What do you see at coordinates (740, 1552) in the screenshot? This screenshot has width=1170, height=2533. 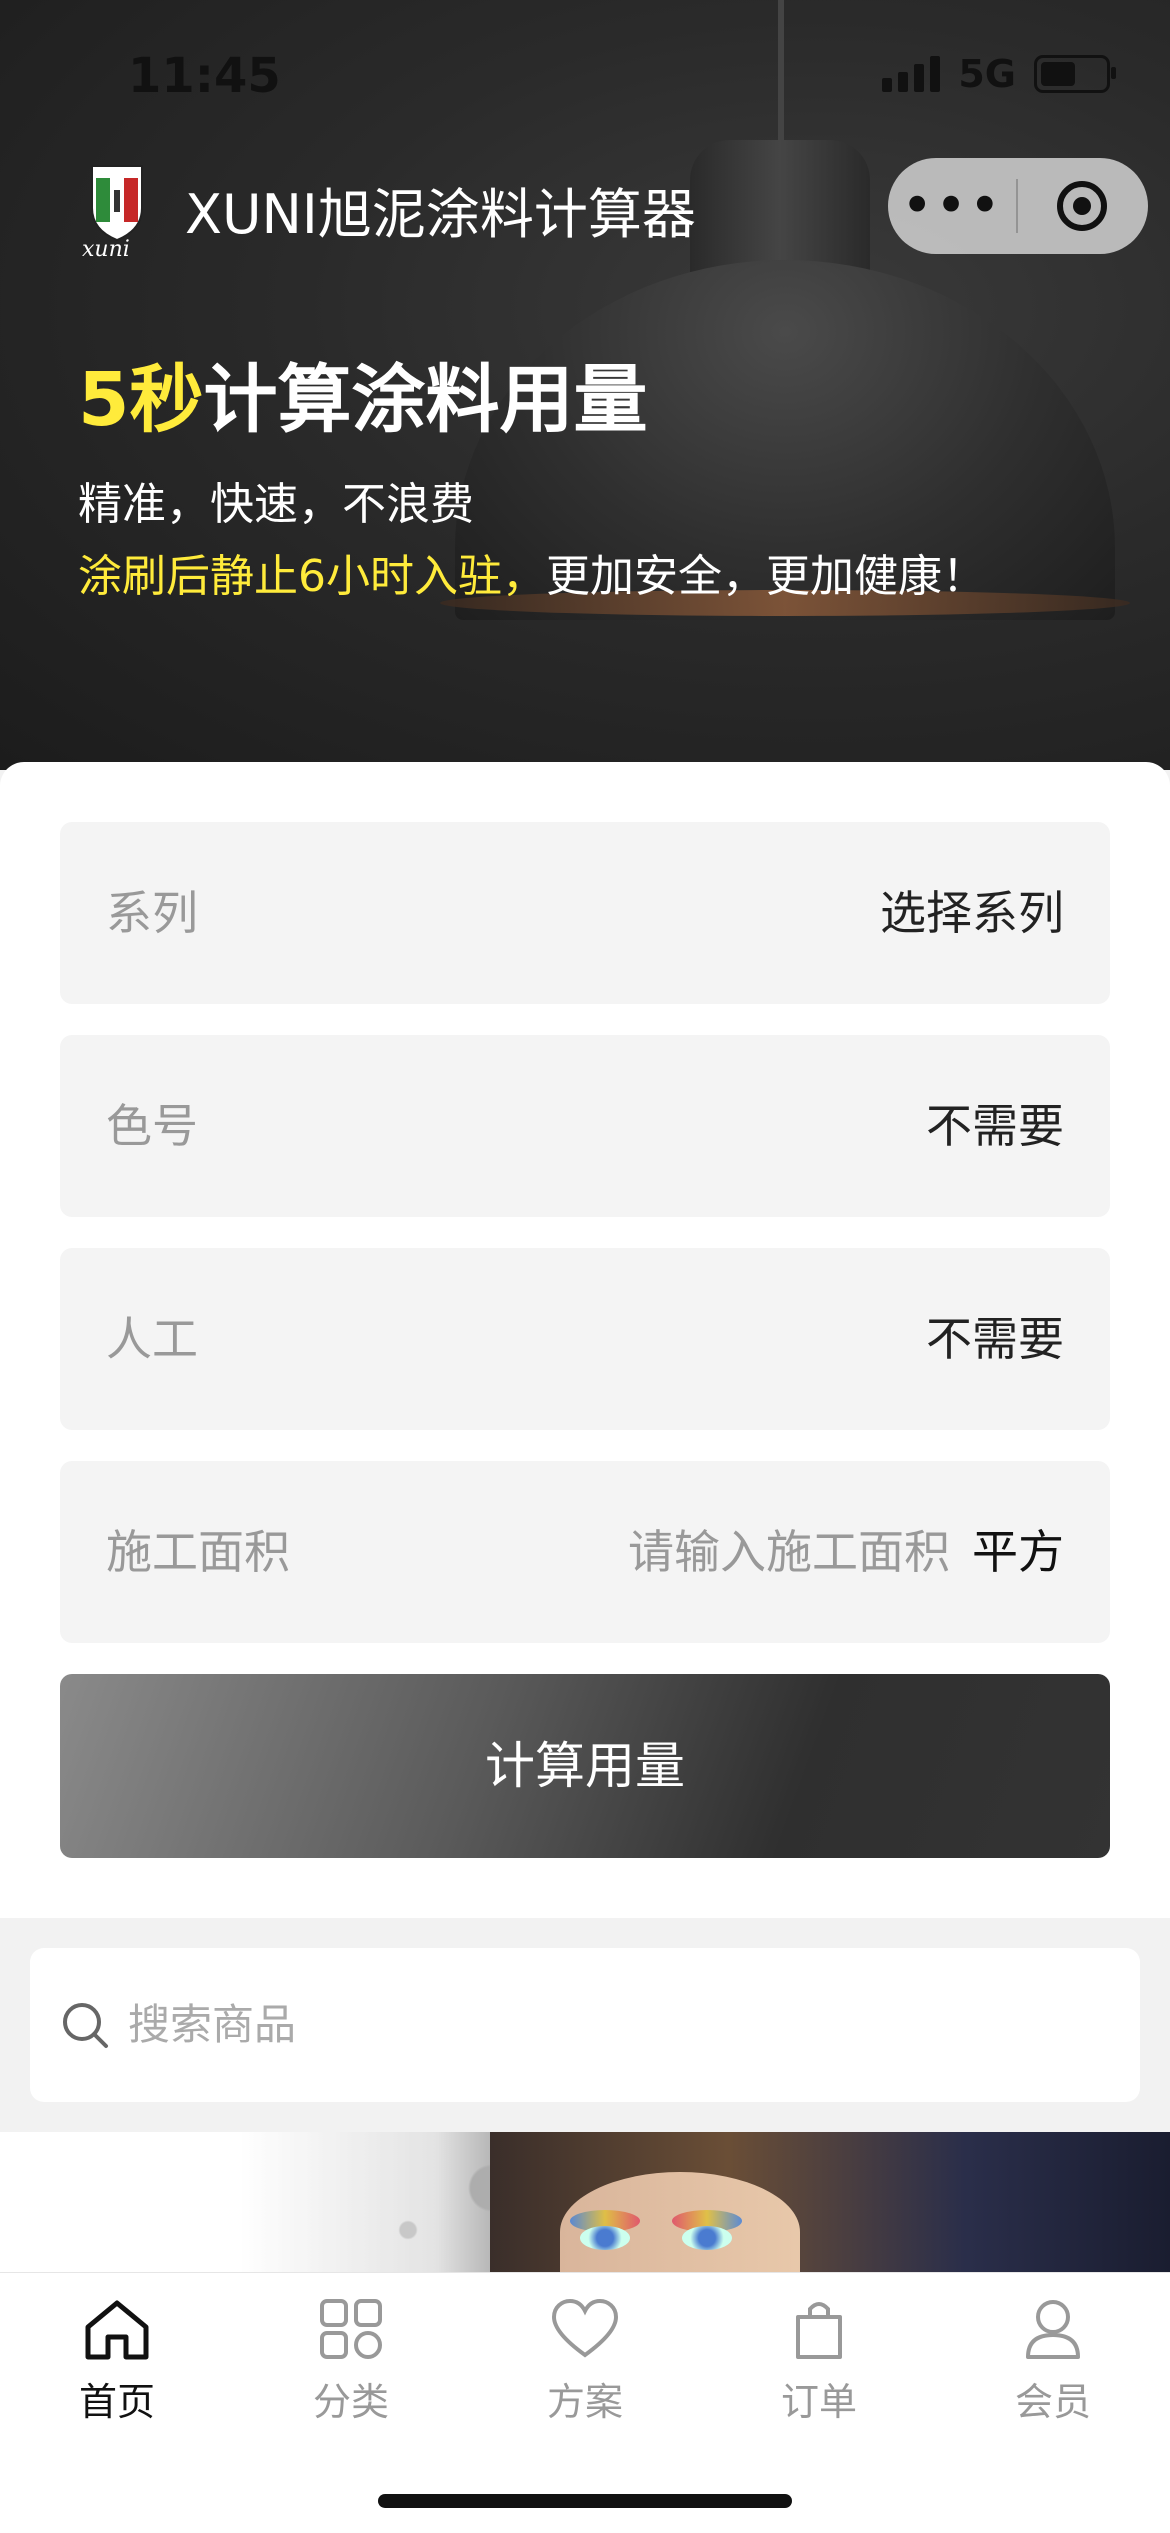 I see `area-input: 请输入施工面积` at bounding box center [740, 1552].